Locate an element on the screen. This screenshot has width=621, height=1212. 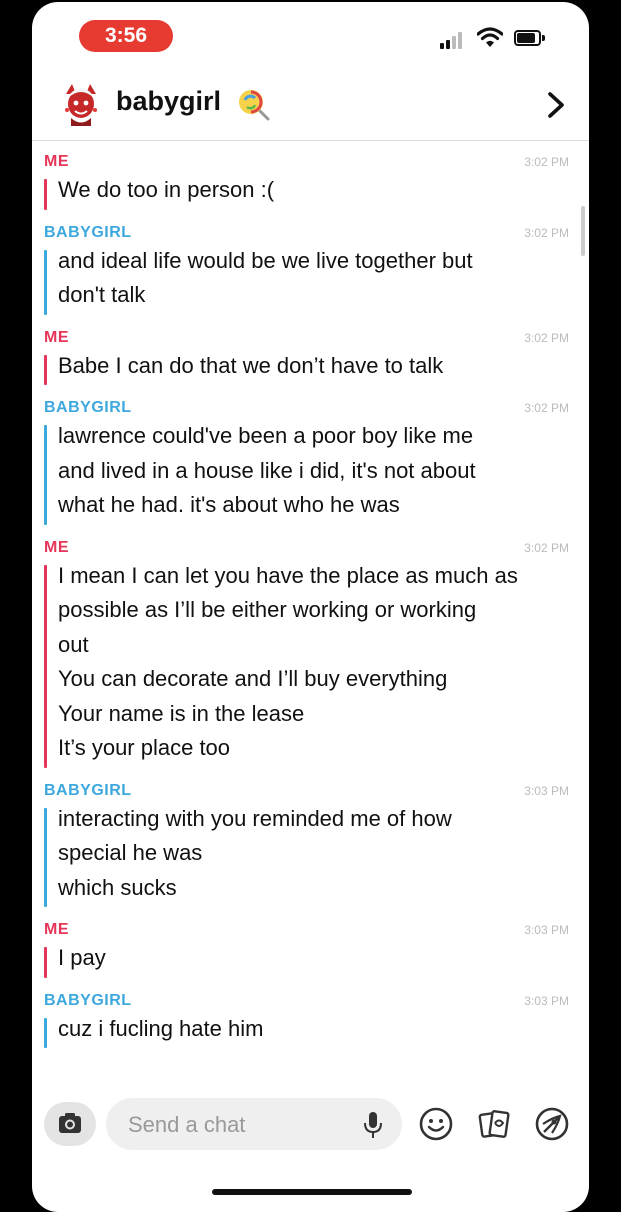
message-text: interacting with you reminded me of how is located at coordinates (255, 818).